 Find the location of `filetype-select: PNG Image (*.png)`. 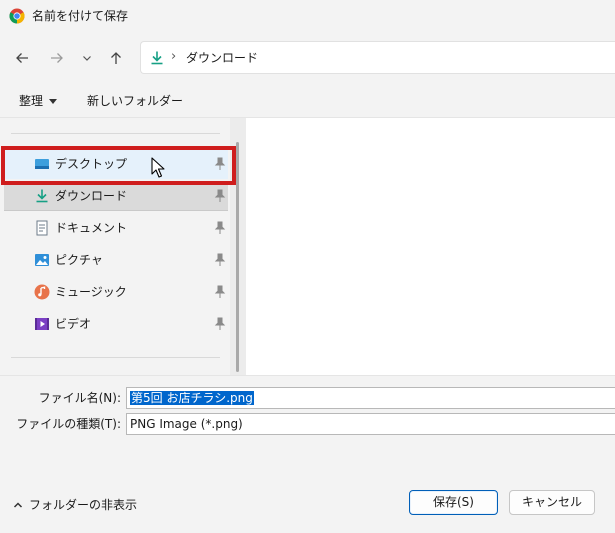

filetype-select: PNG Image (*.png) is located at coordinates (370, 424).